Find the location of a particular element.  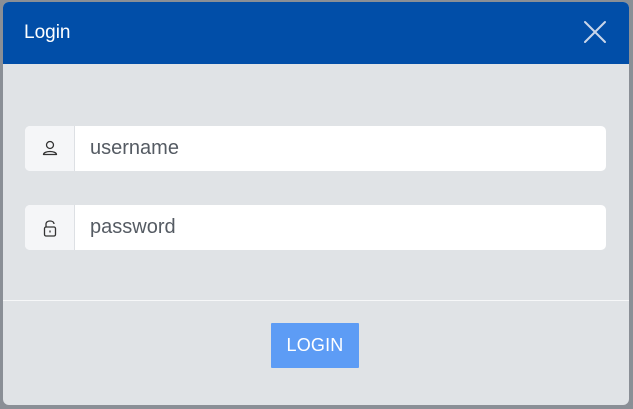

lock-icon is located at coordinates (50, 228).